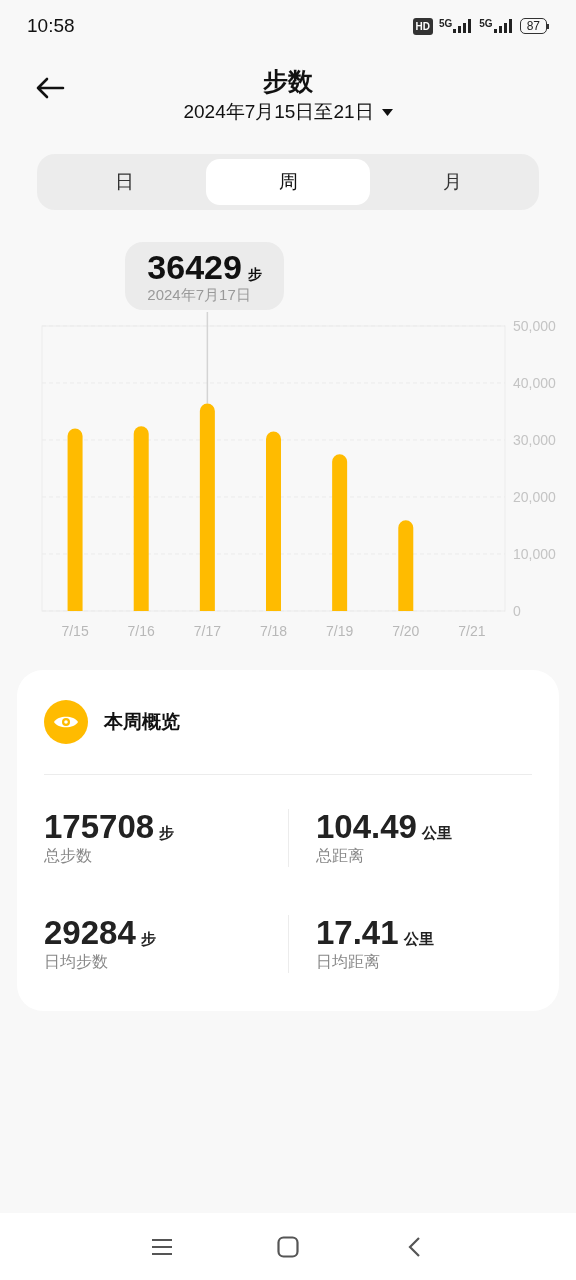 Image resolution: width=576 pixels, height=1280 pixels. What do you see at coordinates (288, 182) in the screenshot?
I see `period-tab: 周` at bounding box center [288, 182].